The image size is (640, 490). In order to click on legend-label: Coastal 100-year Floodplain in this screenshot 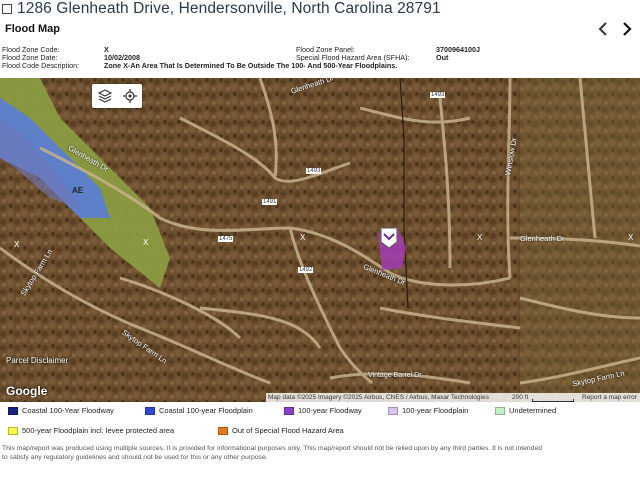, I will do `click(206, 410)`.